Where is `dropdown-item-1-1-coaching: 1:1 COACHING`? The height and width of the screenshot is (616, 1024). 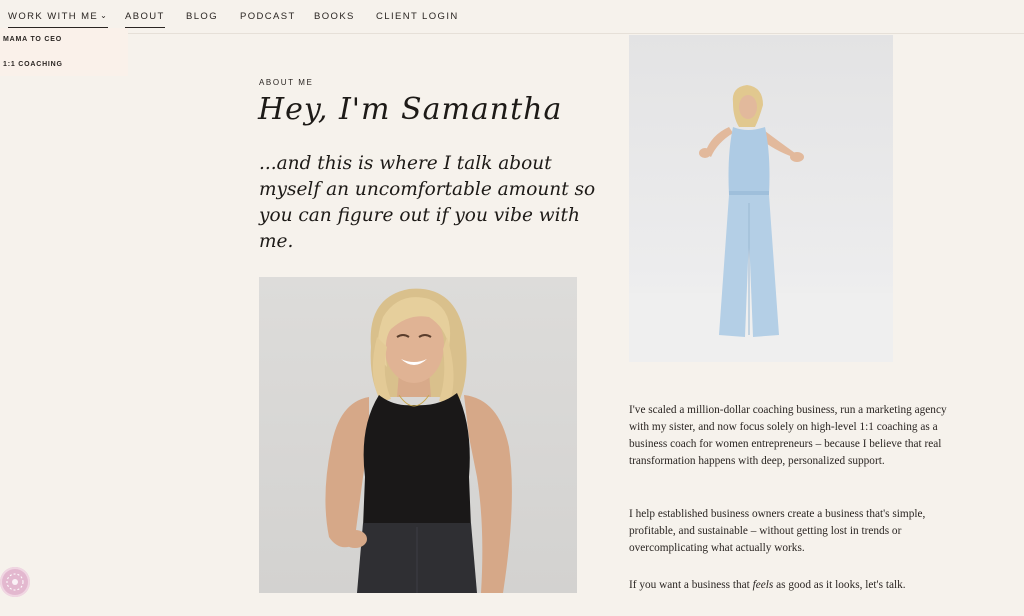 dropdown-item-1-1-coaching: 1:1 COACHING is located at coordinates (33, 64).